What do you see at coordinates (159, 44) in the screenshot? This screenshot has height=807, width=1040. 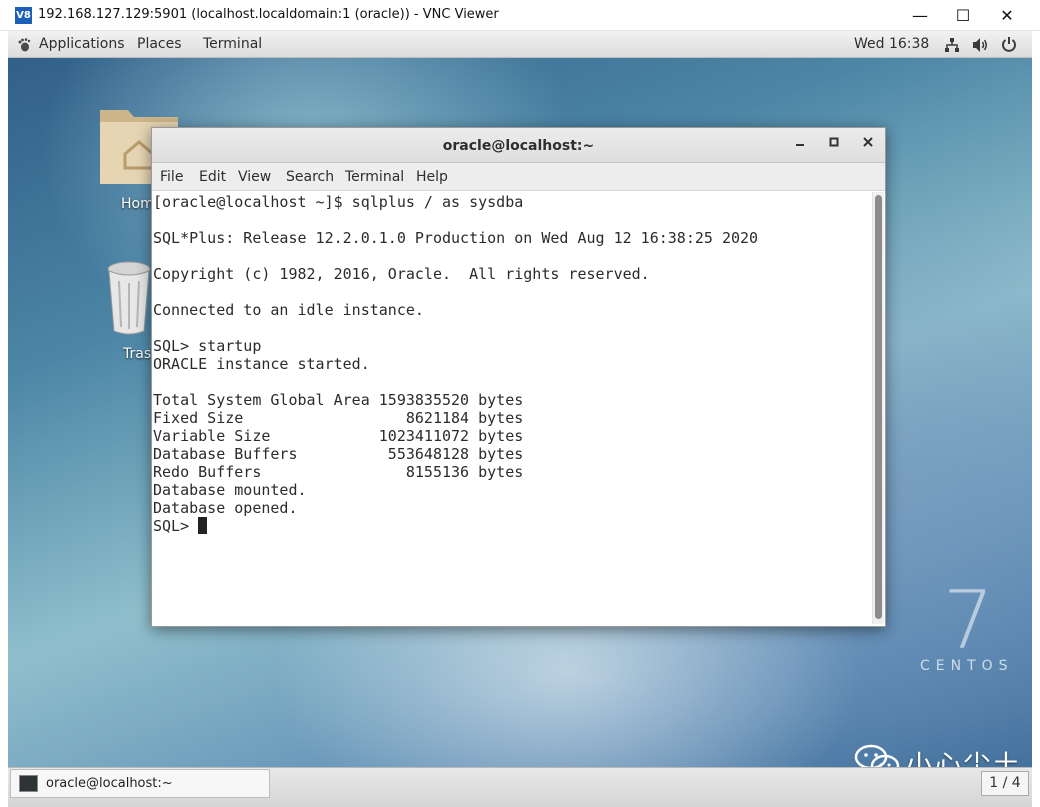 I see `places-menu: Places` at bounding box center [159, 44].